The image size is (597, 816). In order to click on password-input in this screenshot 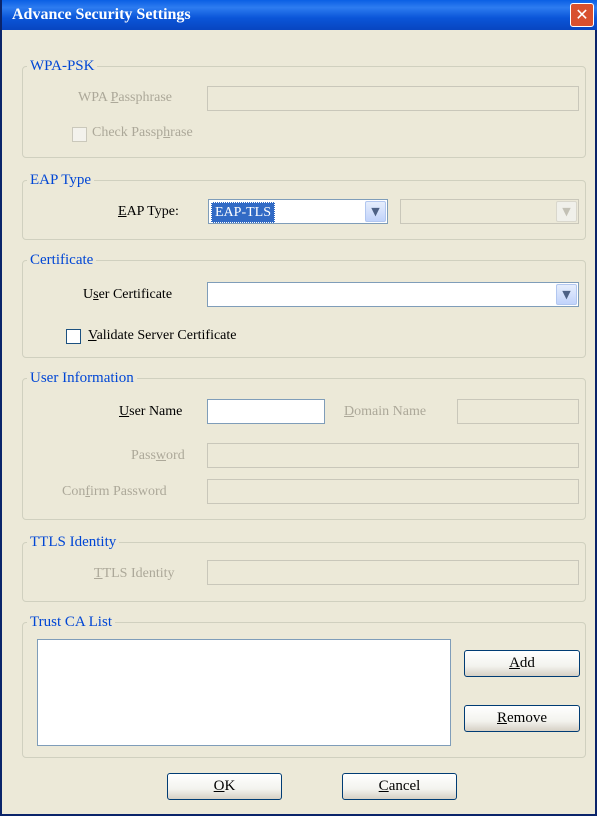, I will do `click(393, 455)`.